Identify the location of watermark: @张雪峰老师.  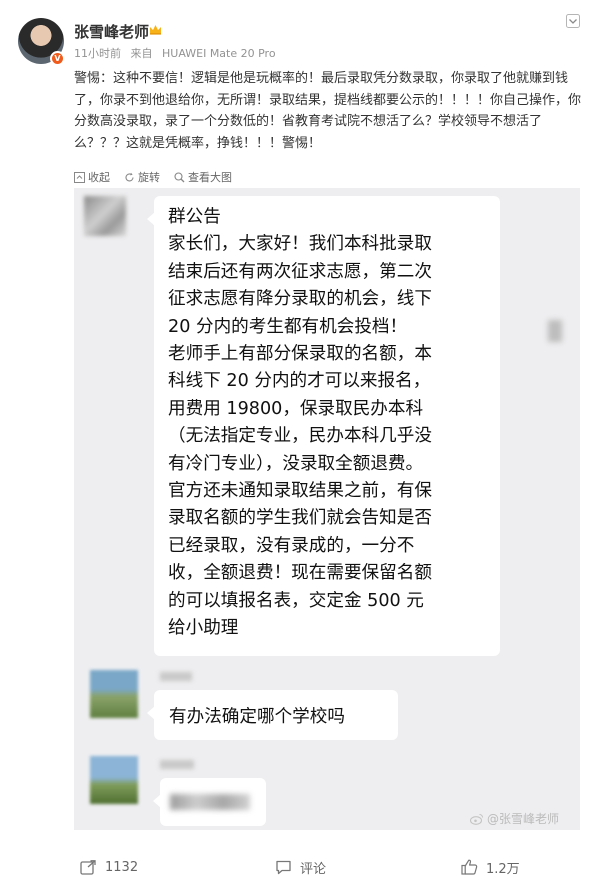
(514, 818).